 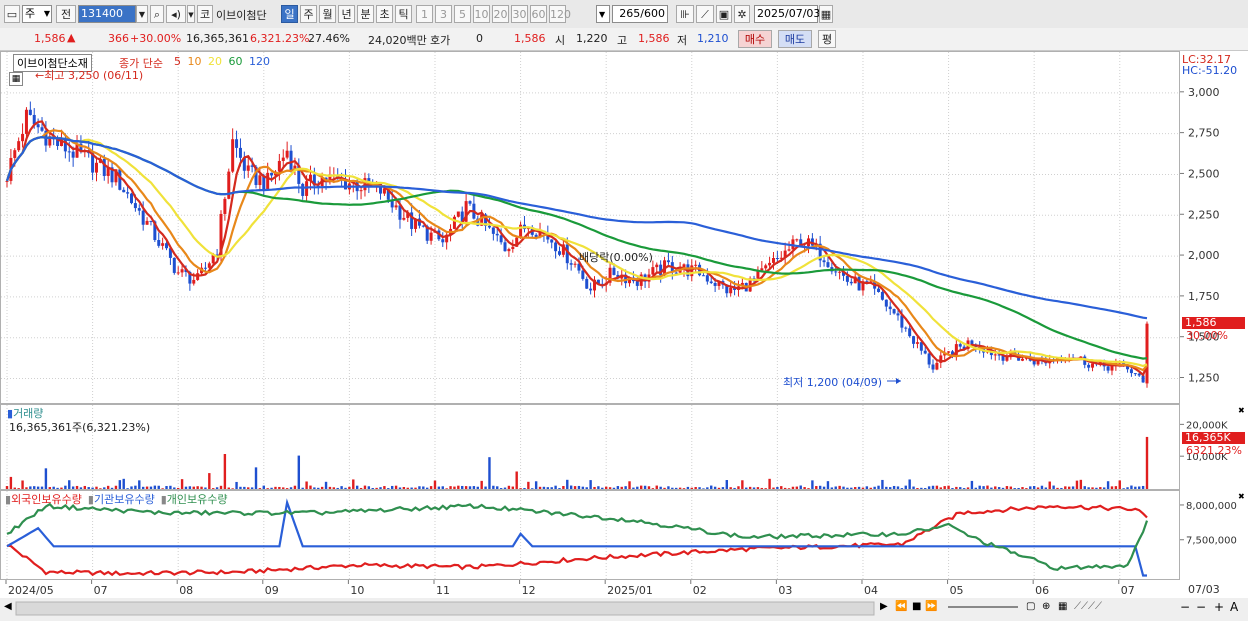 I want to click on scroll-left-icon: ◀, so click(x=8, y=606).